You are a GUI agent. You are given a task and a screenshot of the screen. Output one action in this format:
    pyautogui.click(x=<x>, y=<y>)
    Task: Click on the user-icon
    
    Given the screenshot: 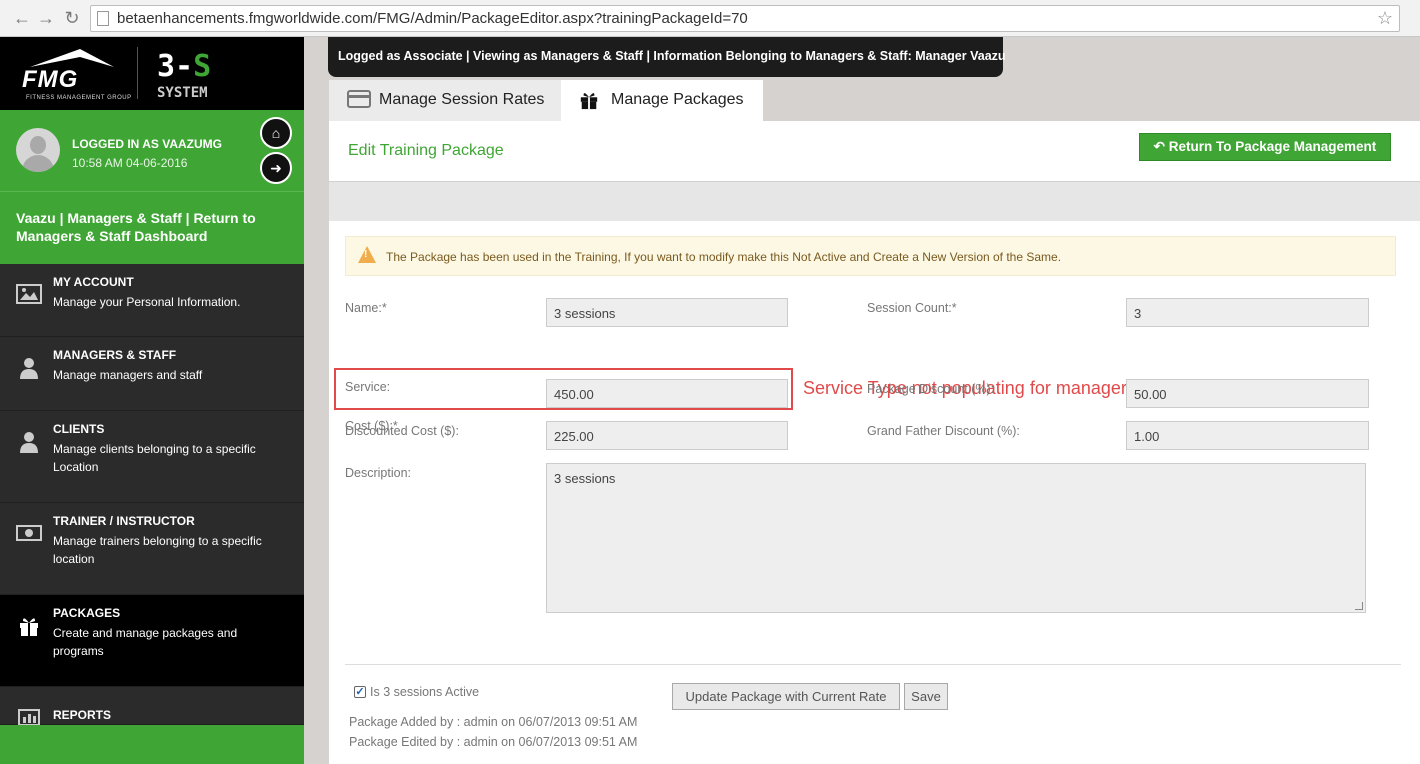 What is the action you would take?
    pyautogui.click(x=29, y=442)
    